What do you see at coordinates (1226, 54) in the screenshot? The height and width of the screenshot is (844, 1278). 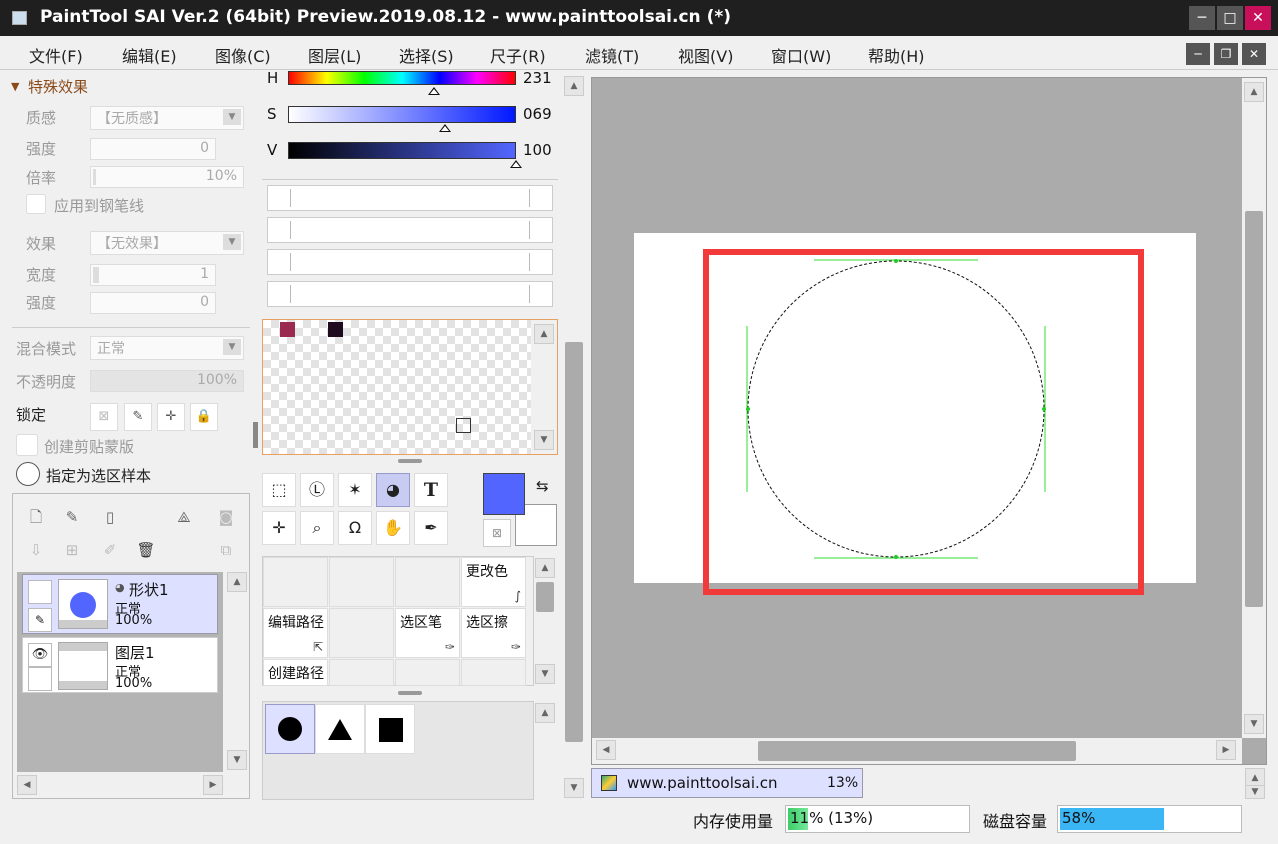 I see `mdi-restore-button: ❐` at bounding box center [1226, 54].